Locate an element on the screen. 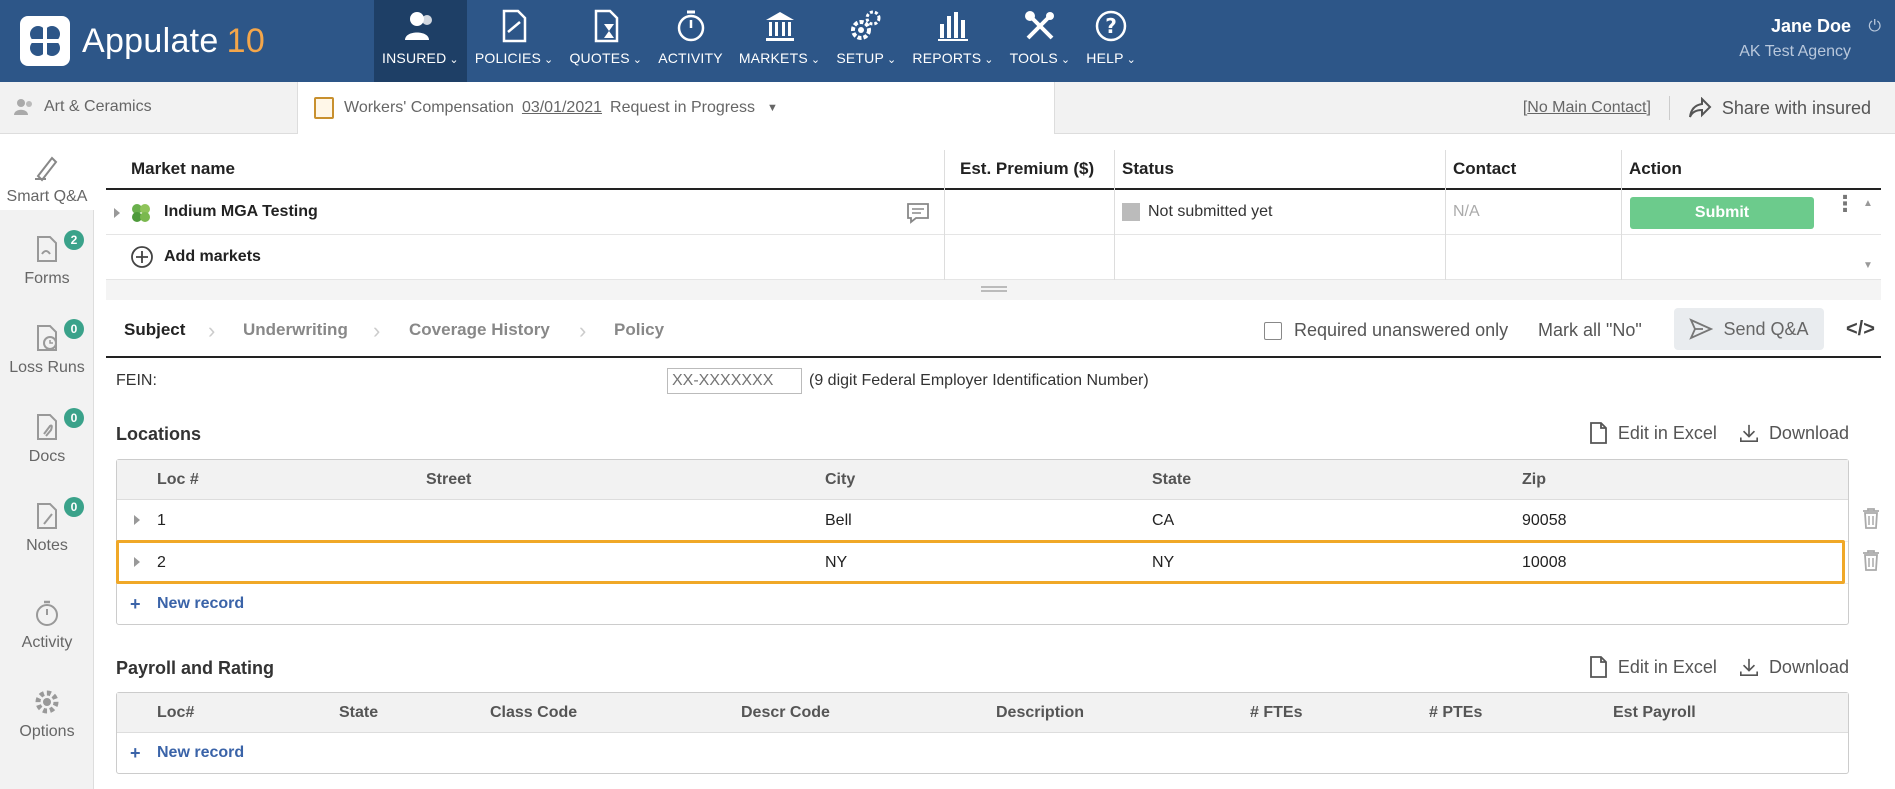 The width and height of the screenshot is (1895, 789). tab-policy: Policy is located at coordinates (639, 330).